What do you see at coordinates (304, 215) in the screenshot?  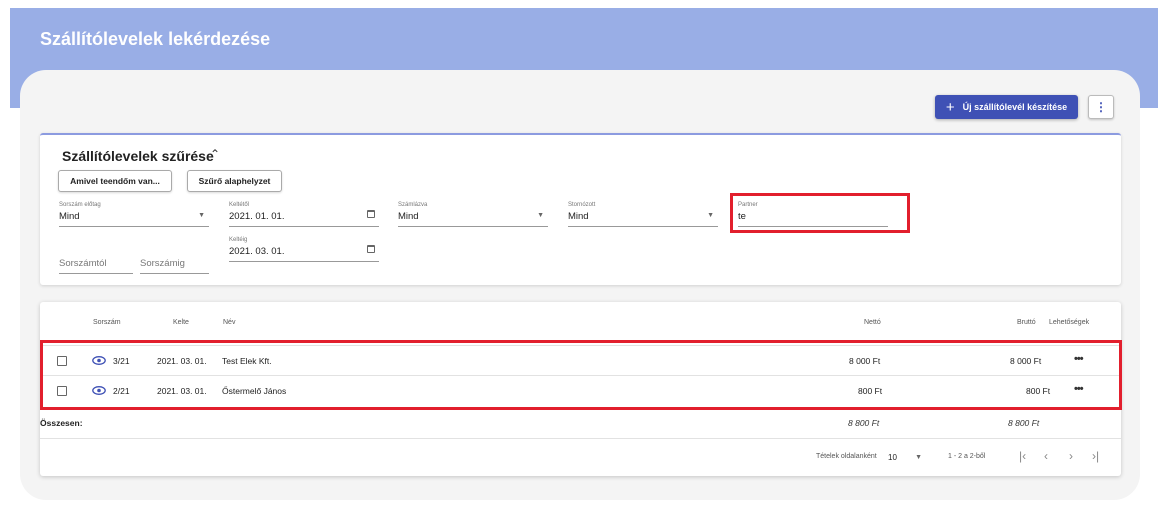 I see `date-from-field: Keltétől 2021. 01. 01.` at bounding box center [304, 215].